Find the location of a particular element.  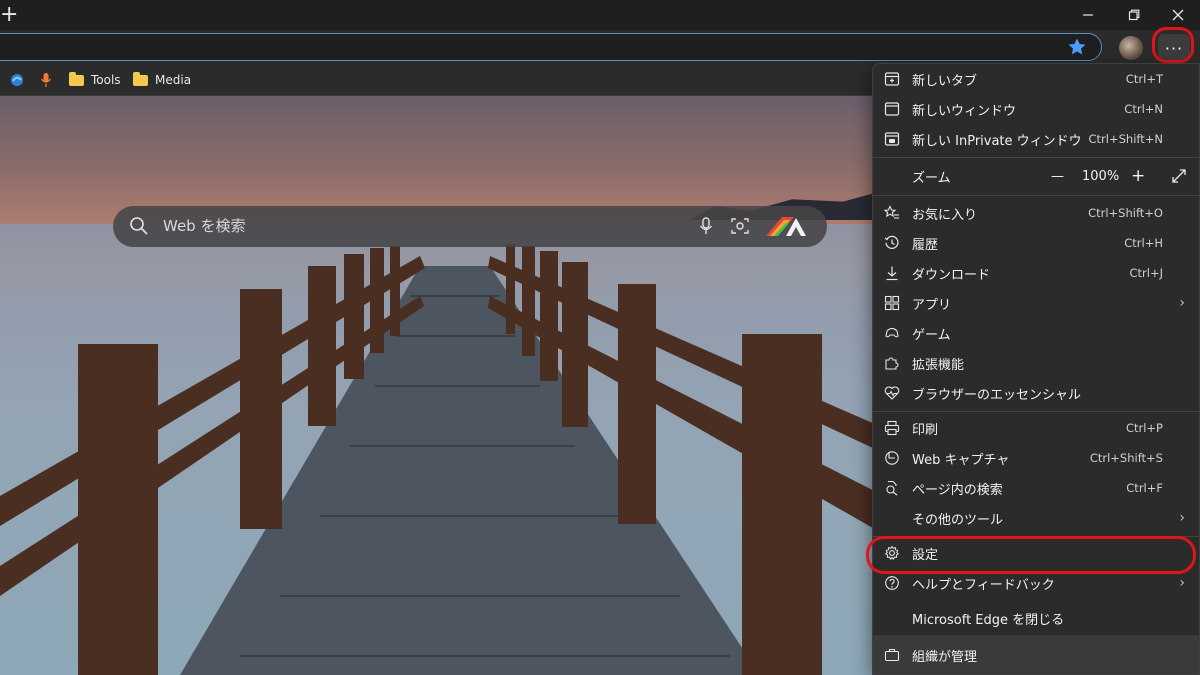

menu-item-shortcut: Ctrl+J is located at coordinates (1146, 273).